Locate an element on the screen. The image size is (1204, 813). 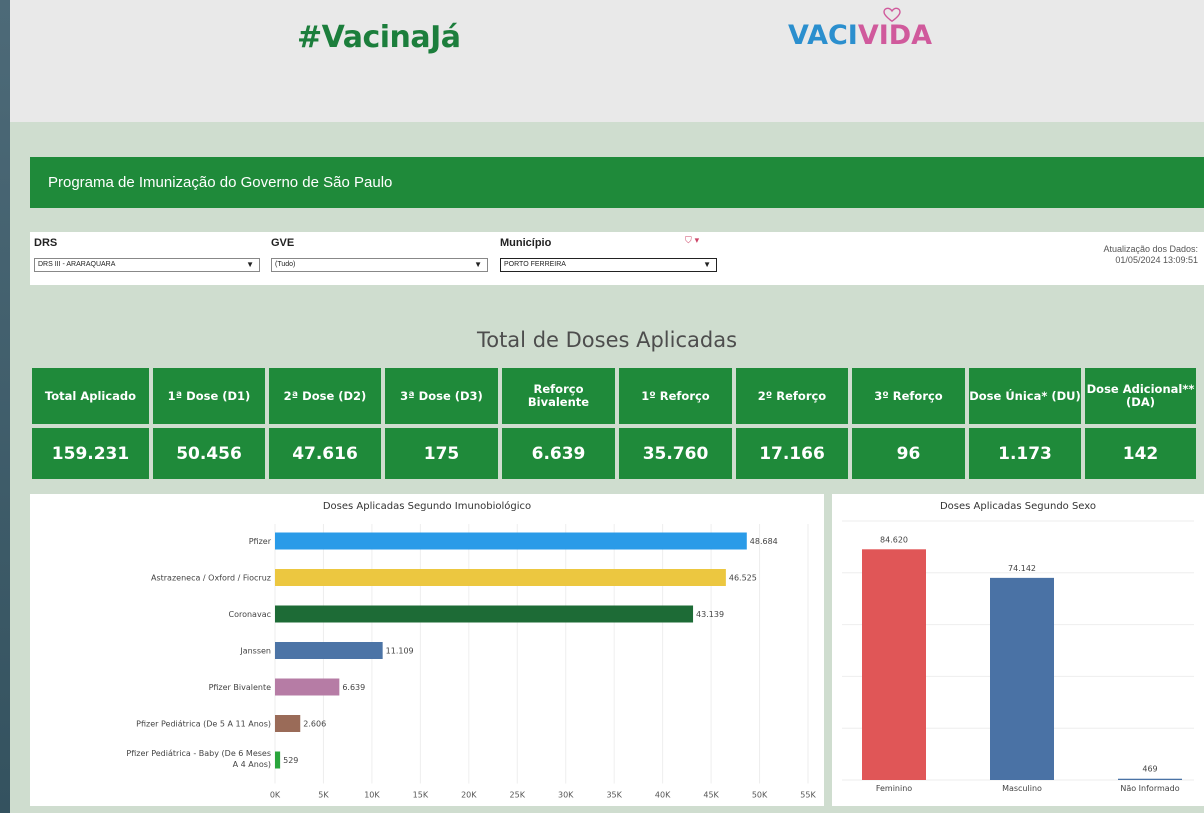
category-label: Astrazeneca / Oxford / Fiocruz is located at coordinates (211, 578).